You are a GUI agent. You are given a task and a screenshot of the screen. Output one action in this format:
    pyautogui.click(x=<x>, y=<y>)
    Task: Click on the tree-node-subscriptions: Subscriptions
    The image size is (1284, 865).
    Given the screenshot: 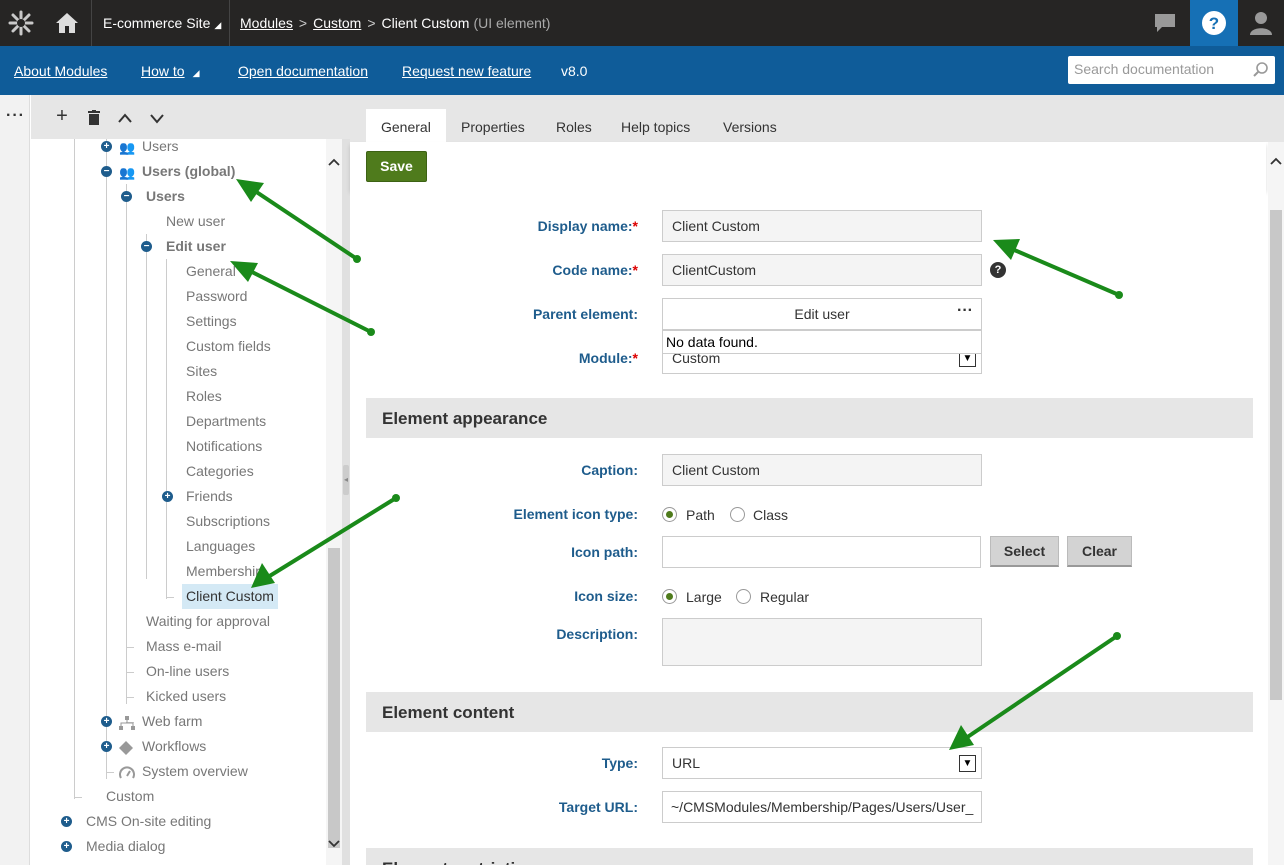 What is the action you would take?
    pyautogui.click(x=228, y=521)
    